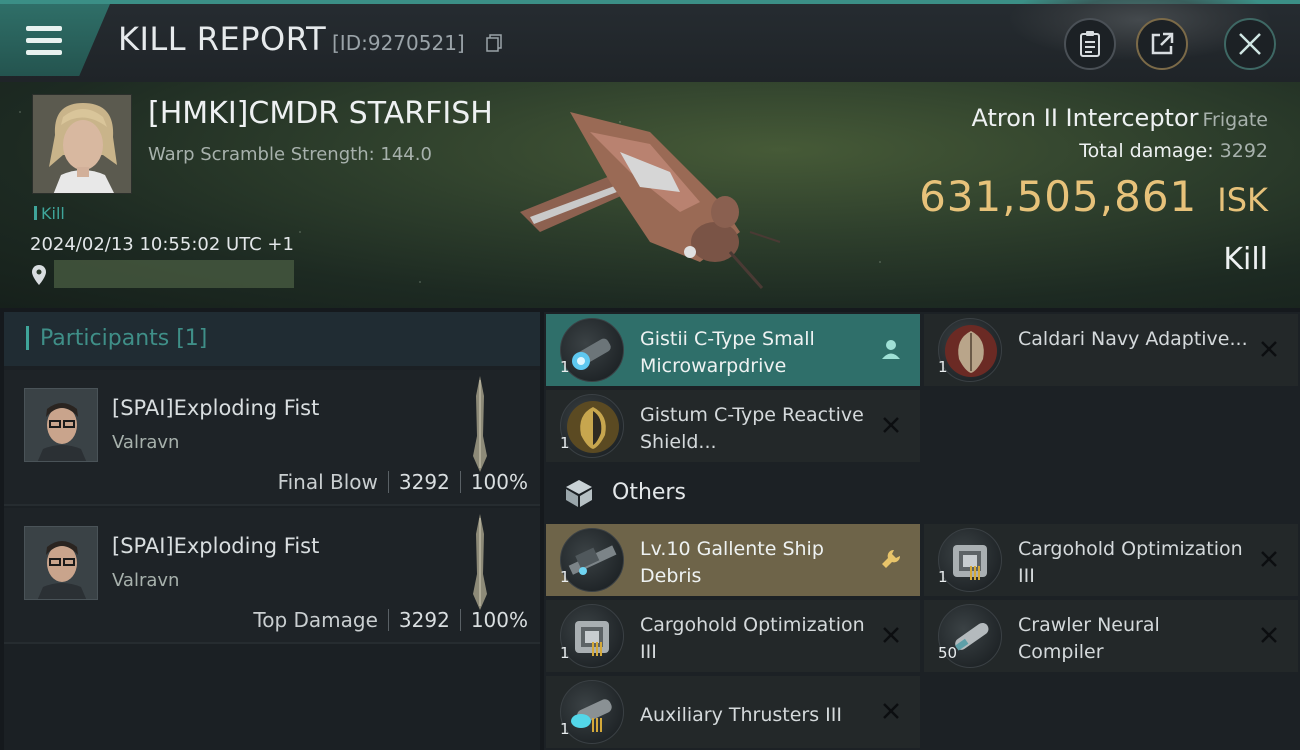 The image size is (1300, 750). What do you see at coordinates (49, 213) in the screenshot?
I see `kill-tag: Kill` at bounding box center [49, 213].